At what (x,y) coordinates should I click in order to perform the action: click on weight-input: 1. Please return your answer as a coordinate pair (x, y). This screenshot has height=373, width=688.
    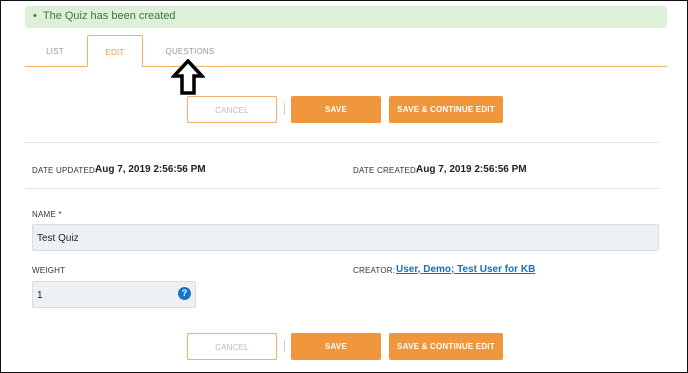
    Looking at the image, I should click on (114, 294).